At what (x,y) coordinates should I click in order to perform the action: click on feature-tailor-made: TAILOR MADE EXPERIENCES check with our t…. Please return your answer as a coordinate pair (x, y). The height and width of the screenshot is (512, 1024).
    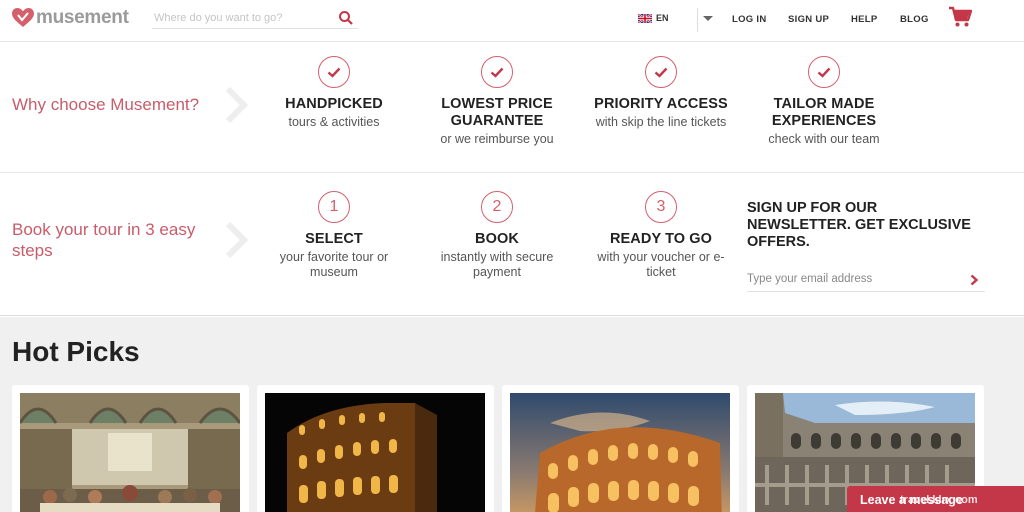
    Looking at the image, I should click on (824, 101).